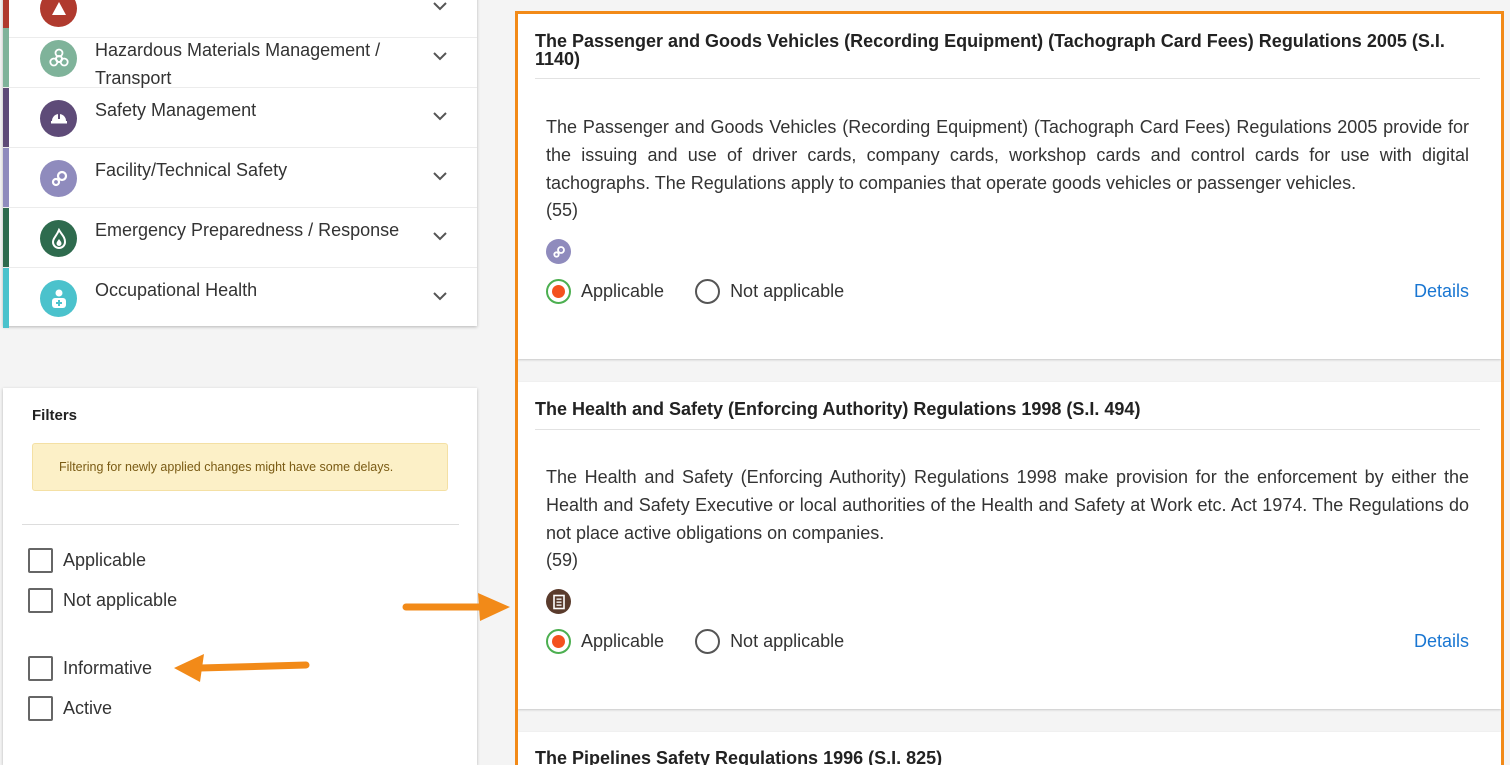 The width and height of the screenshot is (1510, 765). What do you see at coordinates (58, 13) in the screenshot?
I see `warning-icon` at bounding box center [58, 13].